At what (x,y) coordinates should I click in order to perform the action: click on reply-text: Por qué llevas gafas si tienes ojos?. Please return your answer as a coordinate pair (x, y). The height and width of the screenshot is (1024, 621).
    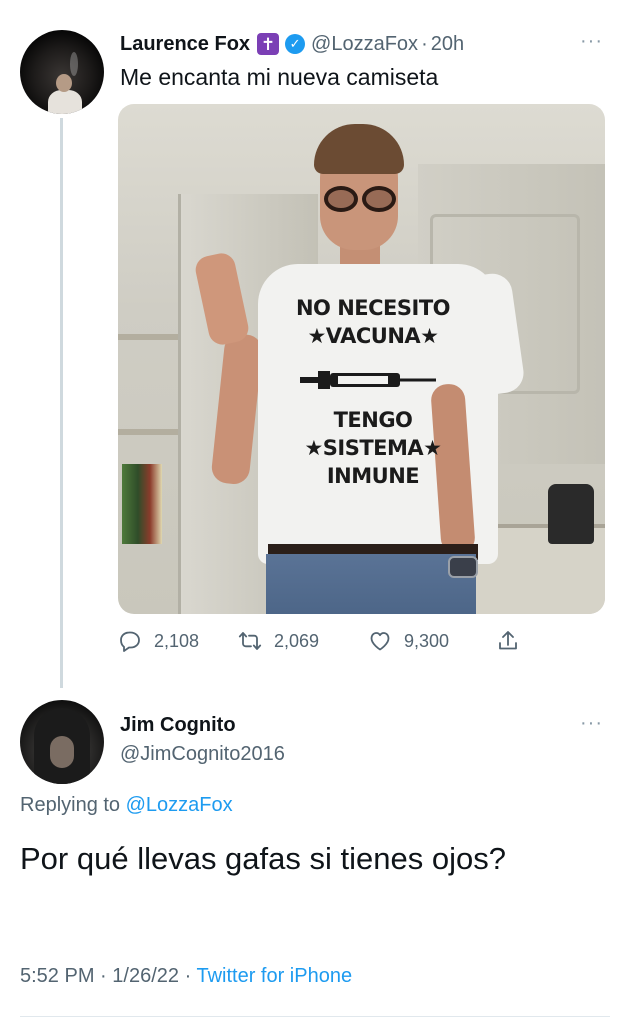
    Looking at the image, I should click on (263, 858).